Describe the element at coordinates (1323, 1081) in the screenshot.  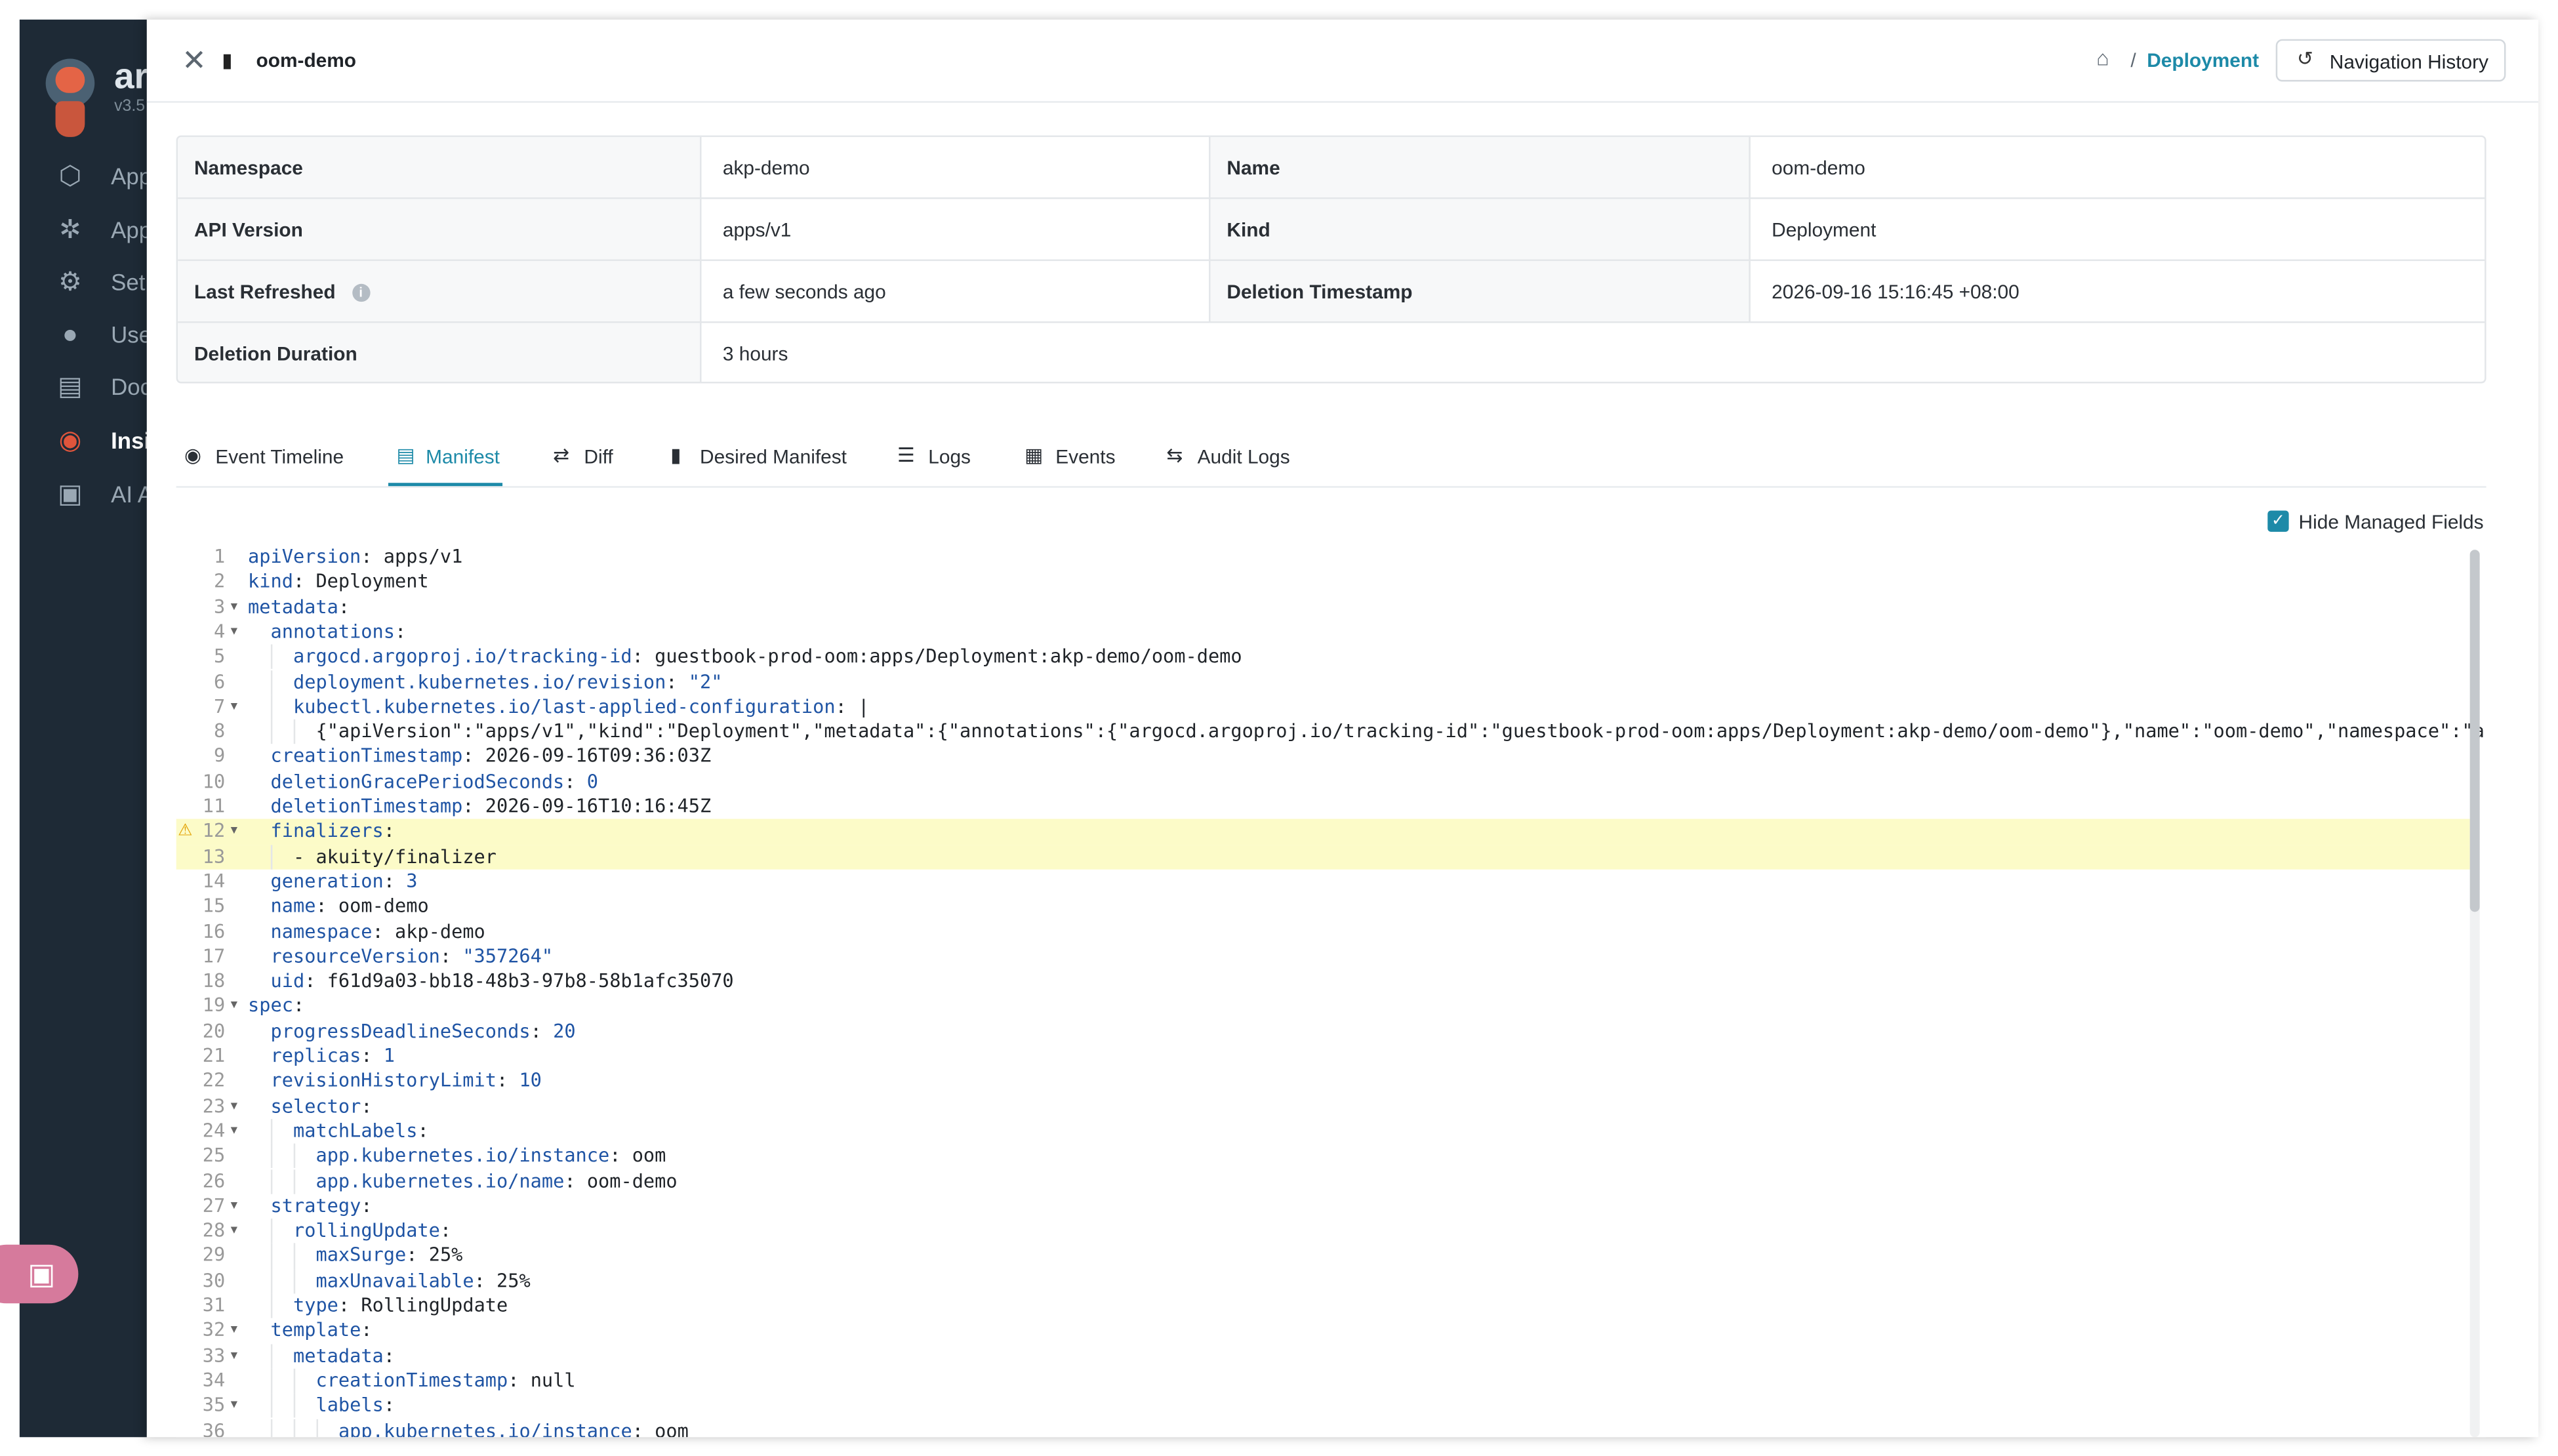
I see `code-line: 22 revisionHistoryLimit: 10` at that location.